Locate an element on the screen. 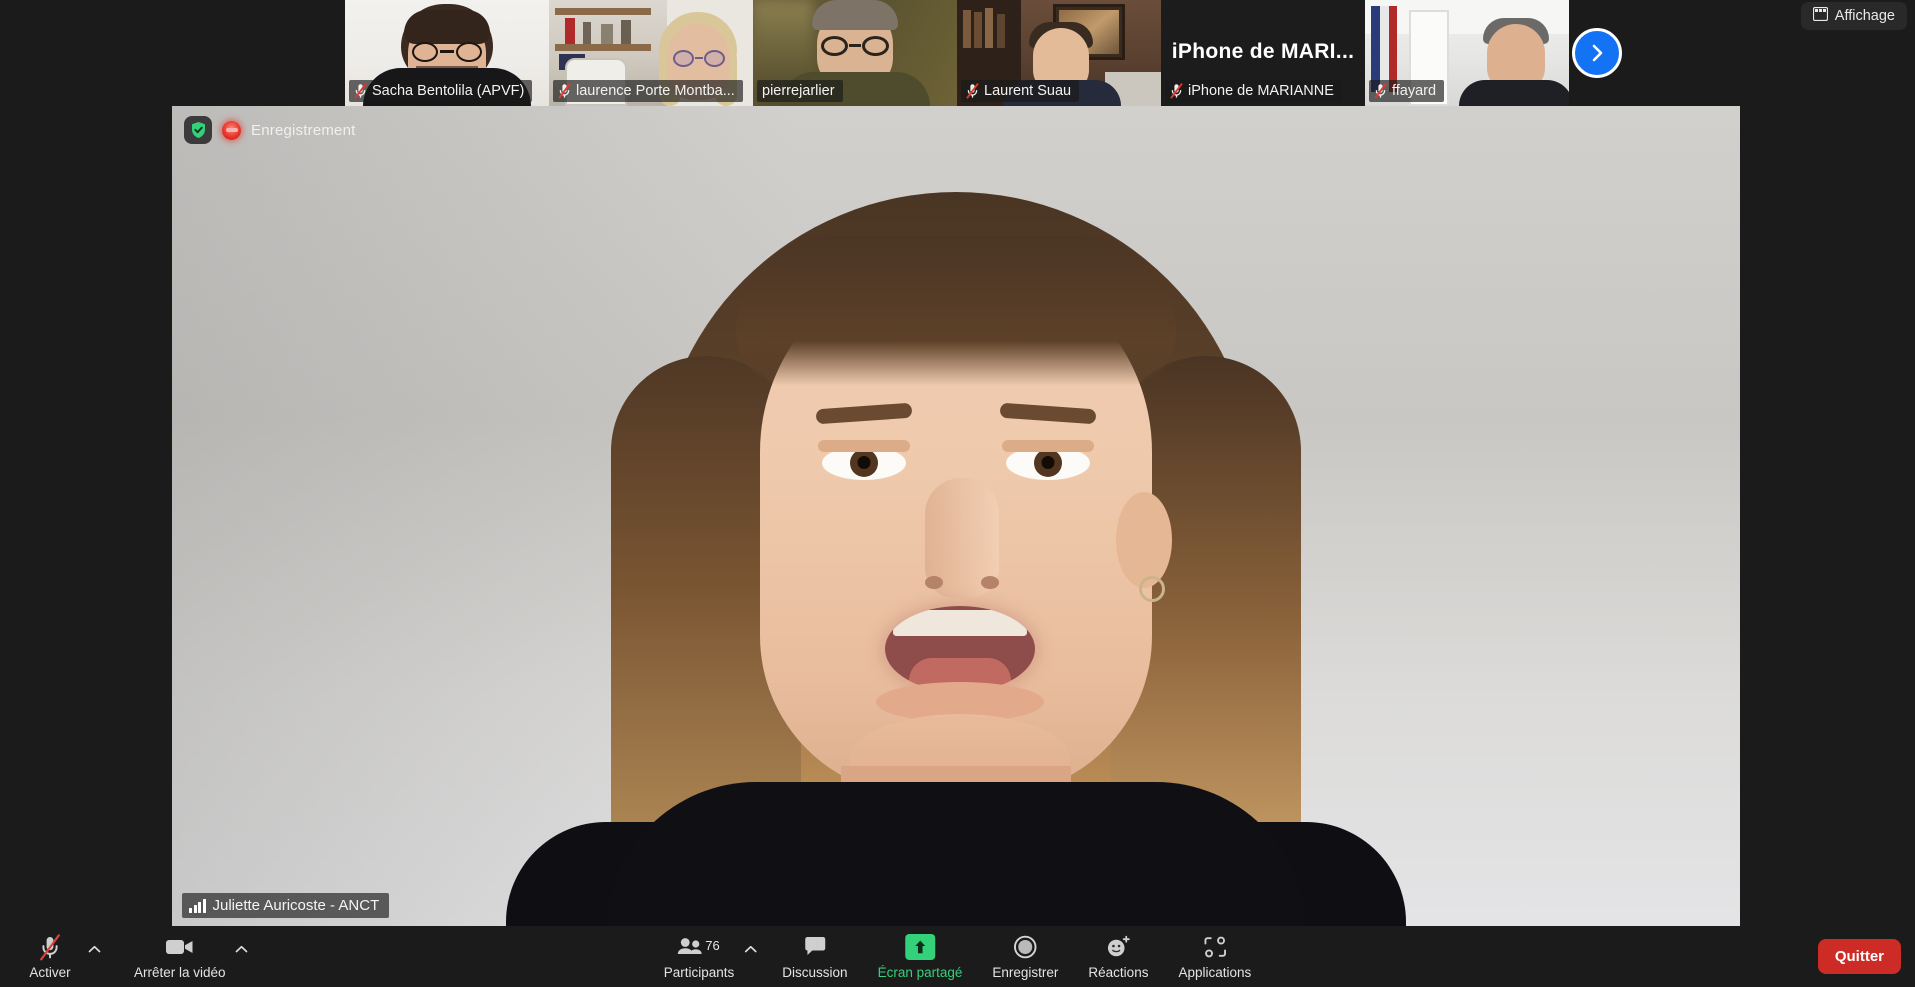 This screenshot has width=1915, height=987. video-camera-icon is located at coordinates (180, 947).